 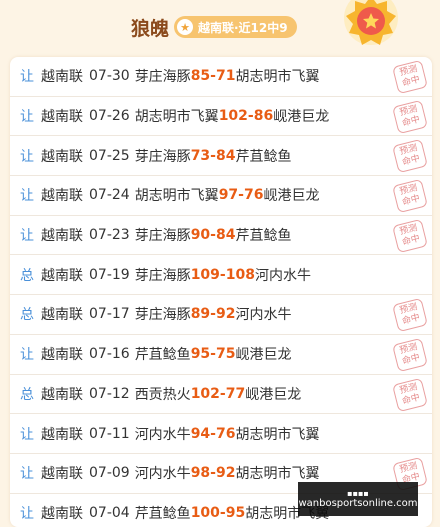 What do you see at coordinates (225, 76) in the screenshot?
I see `away-score: 71` at bounding box center [225, 76].